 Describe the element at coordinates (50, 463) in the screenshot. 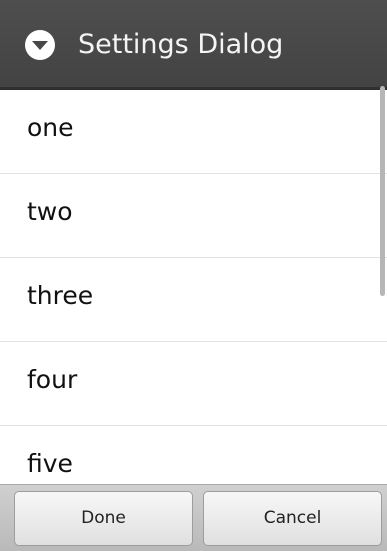

I see `list-item-label: five` at that location.